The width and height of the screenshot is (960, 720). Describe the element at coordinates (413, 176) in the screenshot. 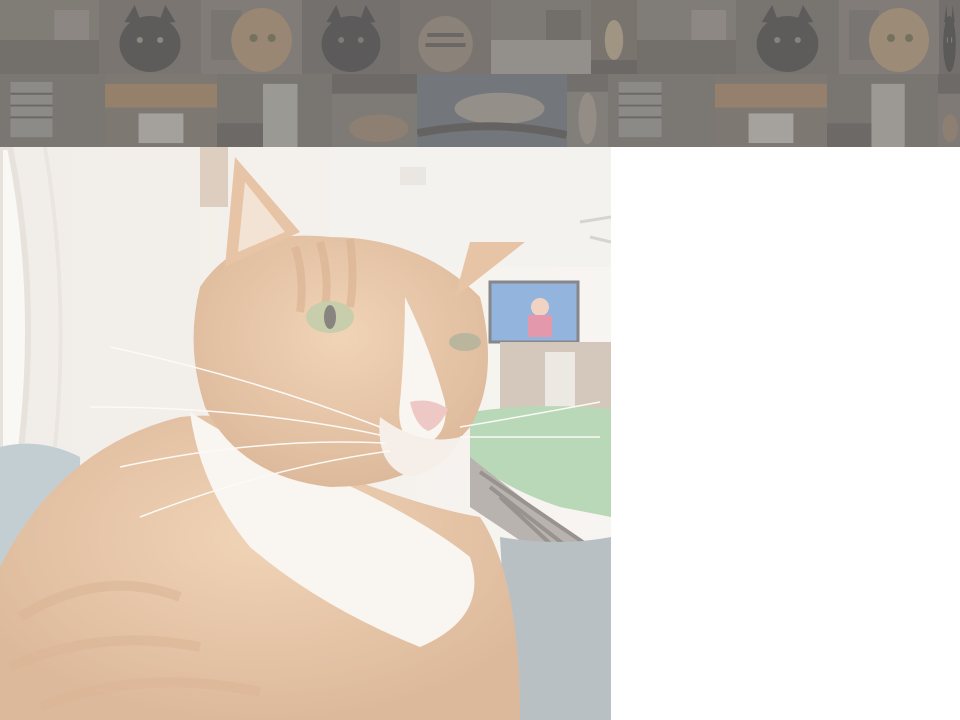

I see `air-vent` at that location.